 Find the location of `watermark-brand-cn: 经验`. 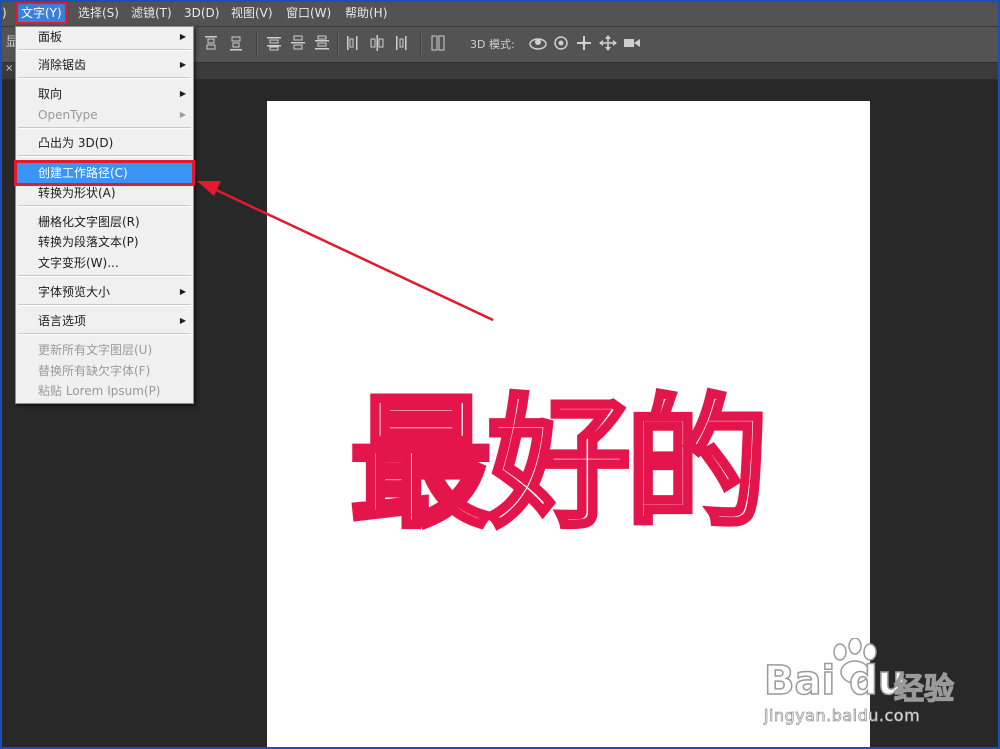

watermark-brand-cn: 经验 is located at coordinates (923, 689).